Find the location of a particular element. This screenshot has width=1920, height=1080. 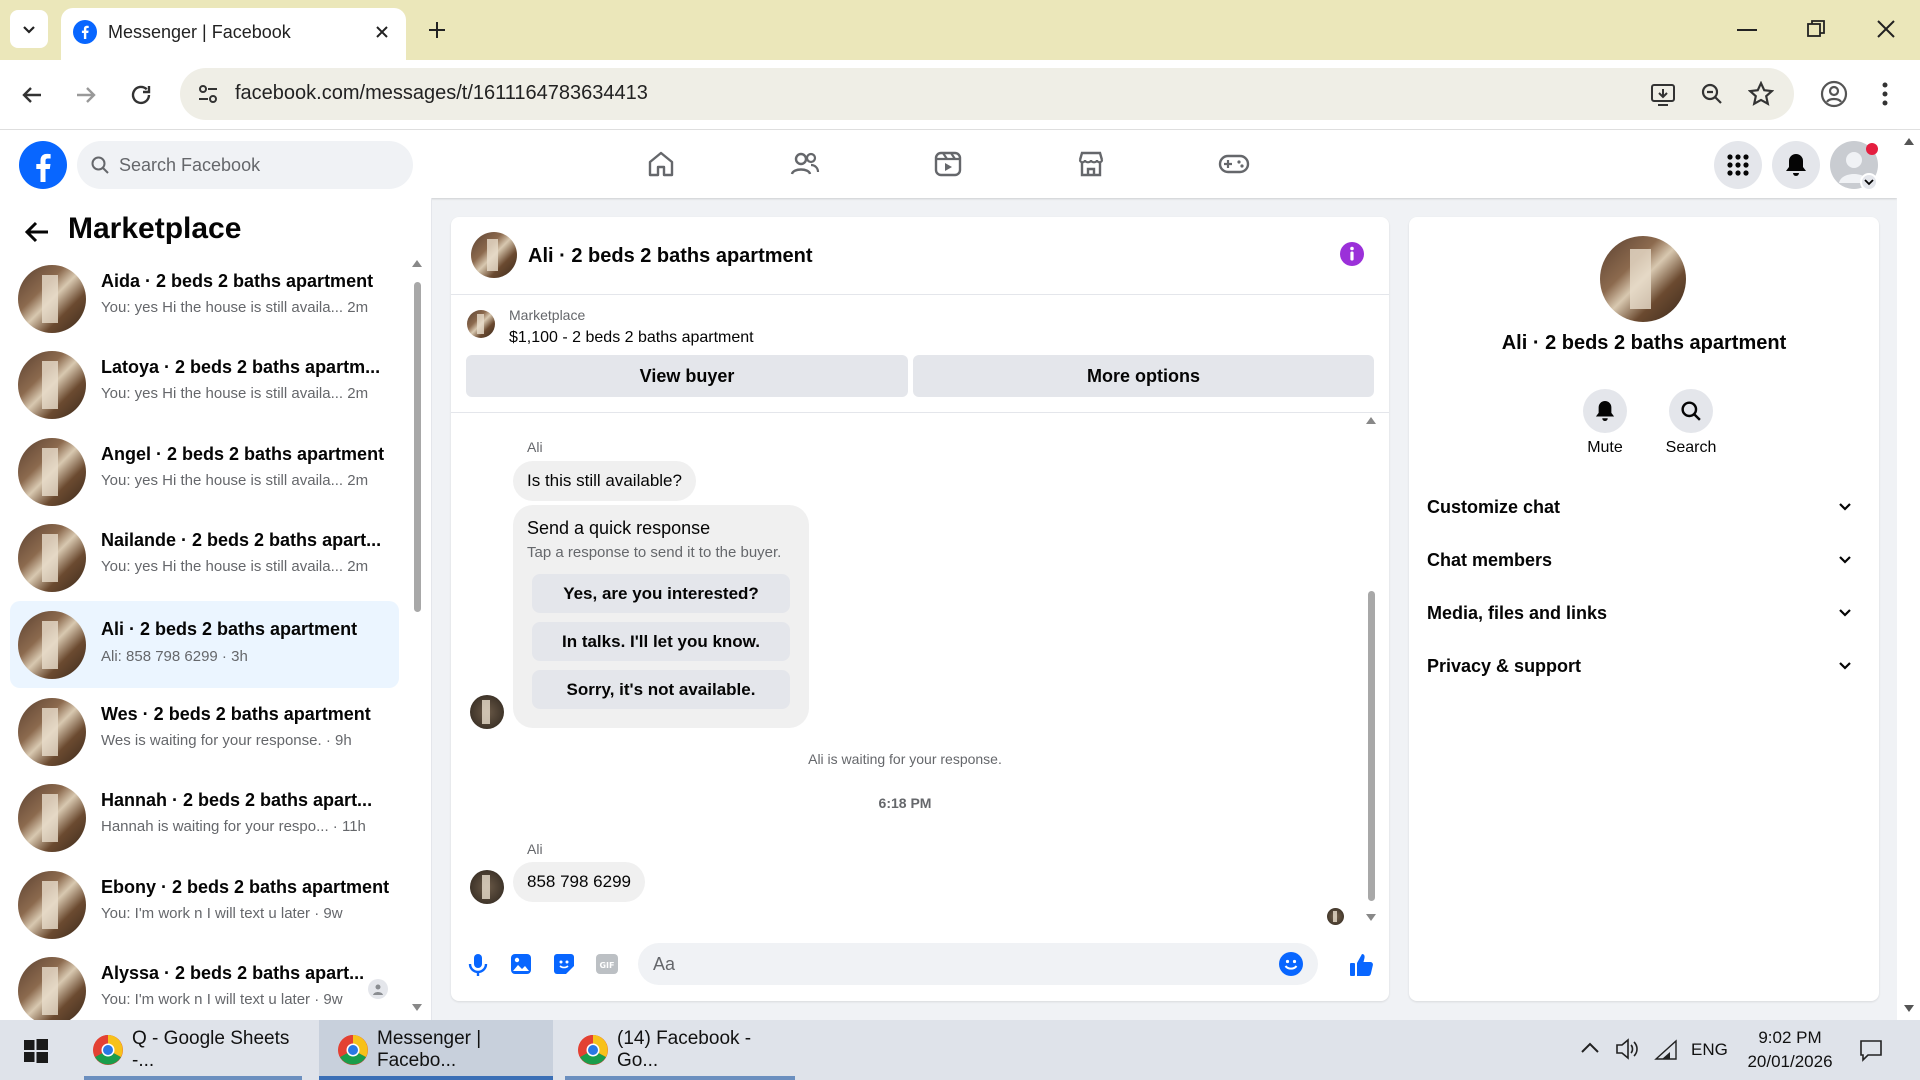

tab-title: Messenger | Facebook is located at coordinates (199, 32).